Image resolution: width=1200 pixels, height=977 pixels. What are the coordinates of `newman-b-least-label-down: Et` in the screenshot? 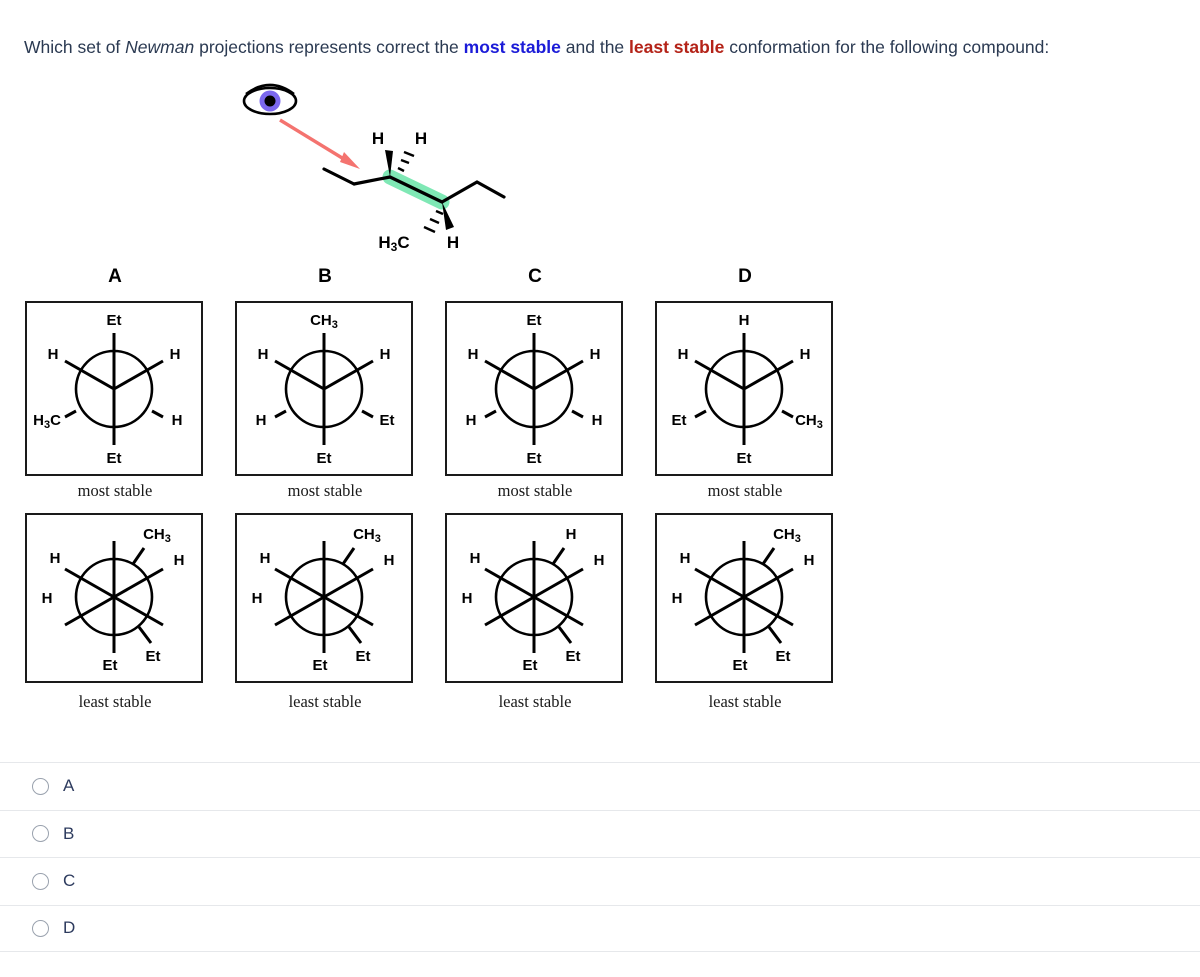 It's located at (320, 665).